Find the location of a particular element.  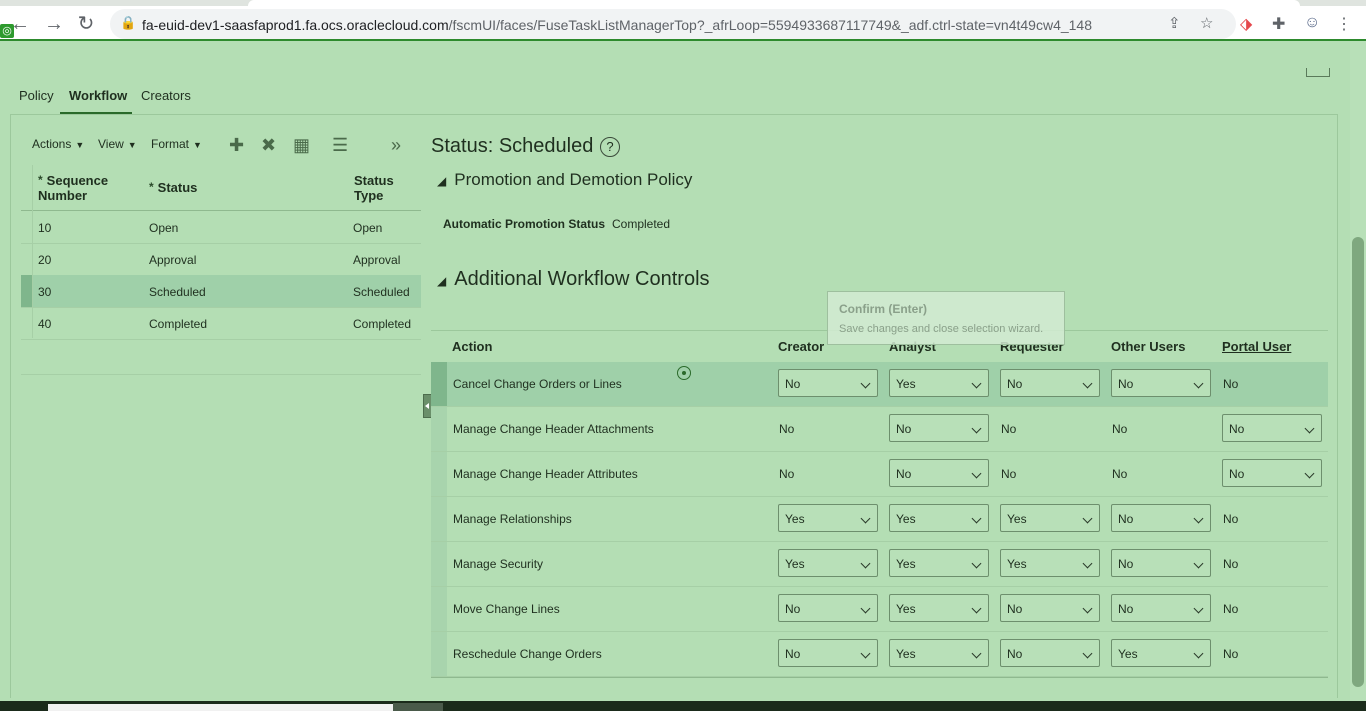

table-row: 30 Scheduled Scheduled is located at coordinates (221, 291).